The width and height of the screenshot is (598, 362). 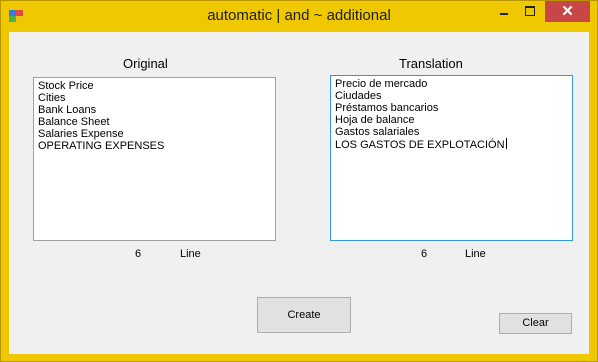 I want to click on maximize-icon, so click(x=530, y=11).